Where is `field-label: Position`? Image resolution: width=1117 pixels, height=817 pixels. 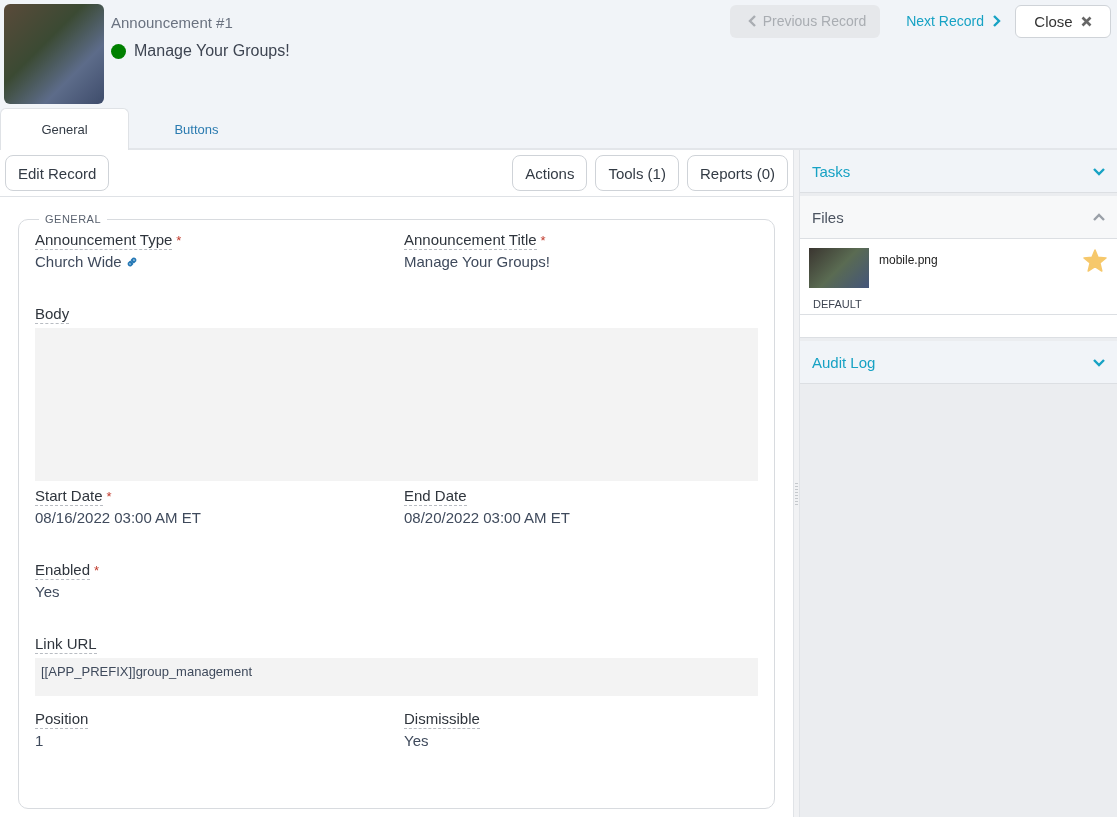 field-label: Position is located at coordinates (62, 719).